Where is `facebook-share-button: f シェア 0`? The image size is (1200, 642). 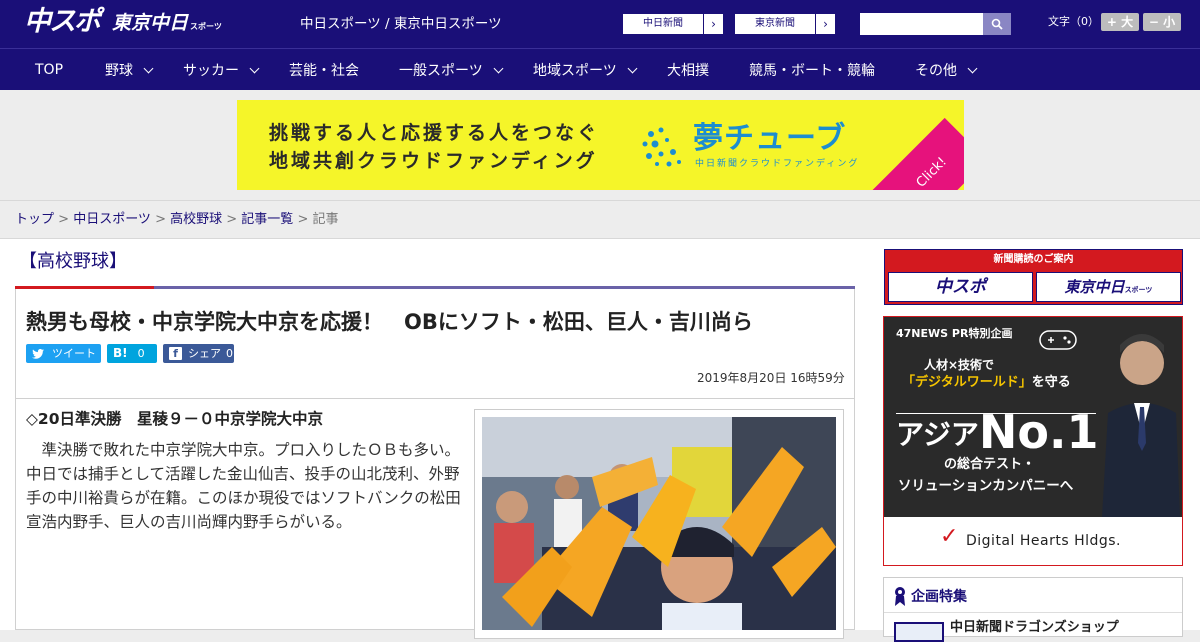 facebook-share-button: f シェア 0 is located at coordinates (198, 353).